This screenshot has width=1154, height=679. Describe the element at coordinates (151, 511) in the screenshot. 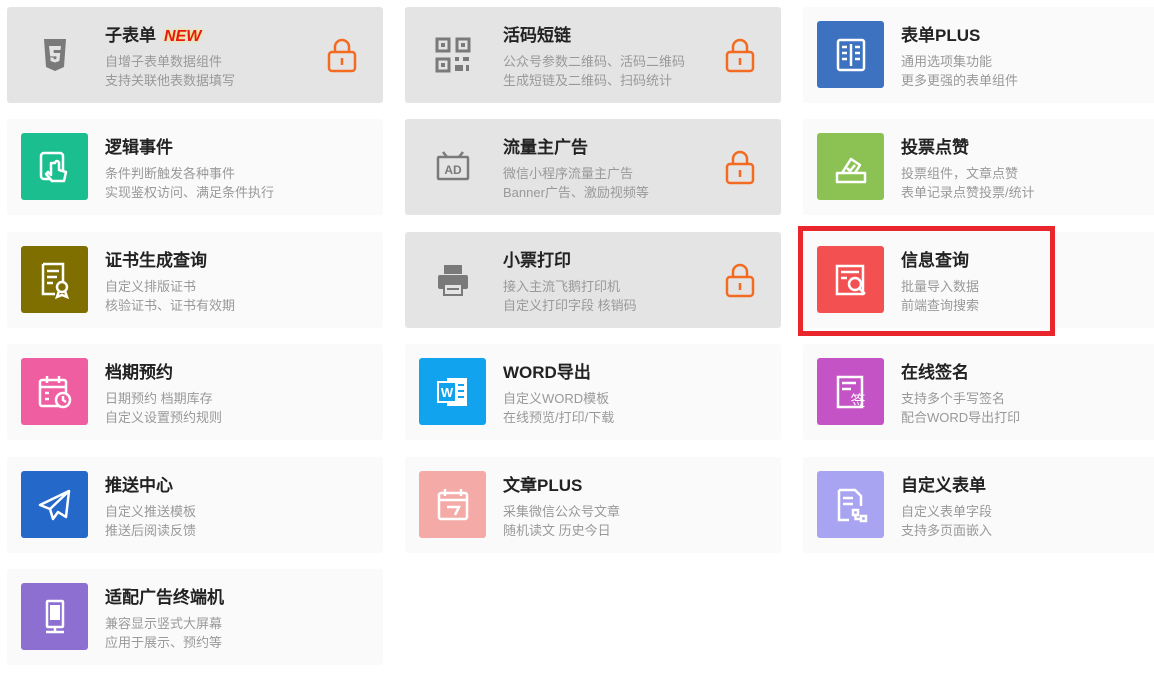

I see `feature-desc-line-1: 自定义推送模板` at that location.